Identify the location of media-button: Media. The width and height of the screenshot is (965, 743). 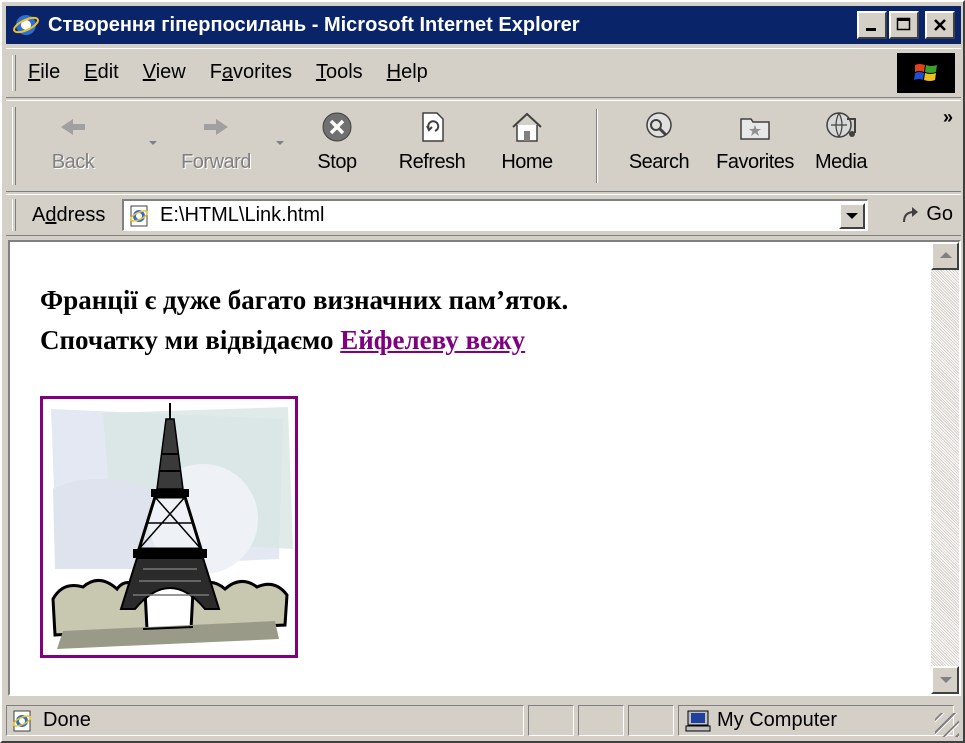
(841, 147).